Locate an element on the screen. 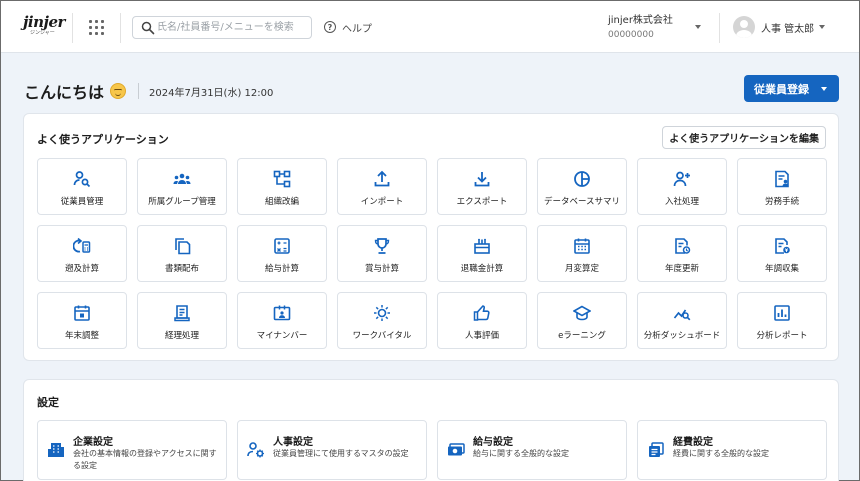 The image size is (860, 481). search-input is located at coordinates (232, 27).